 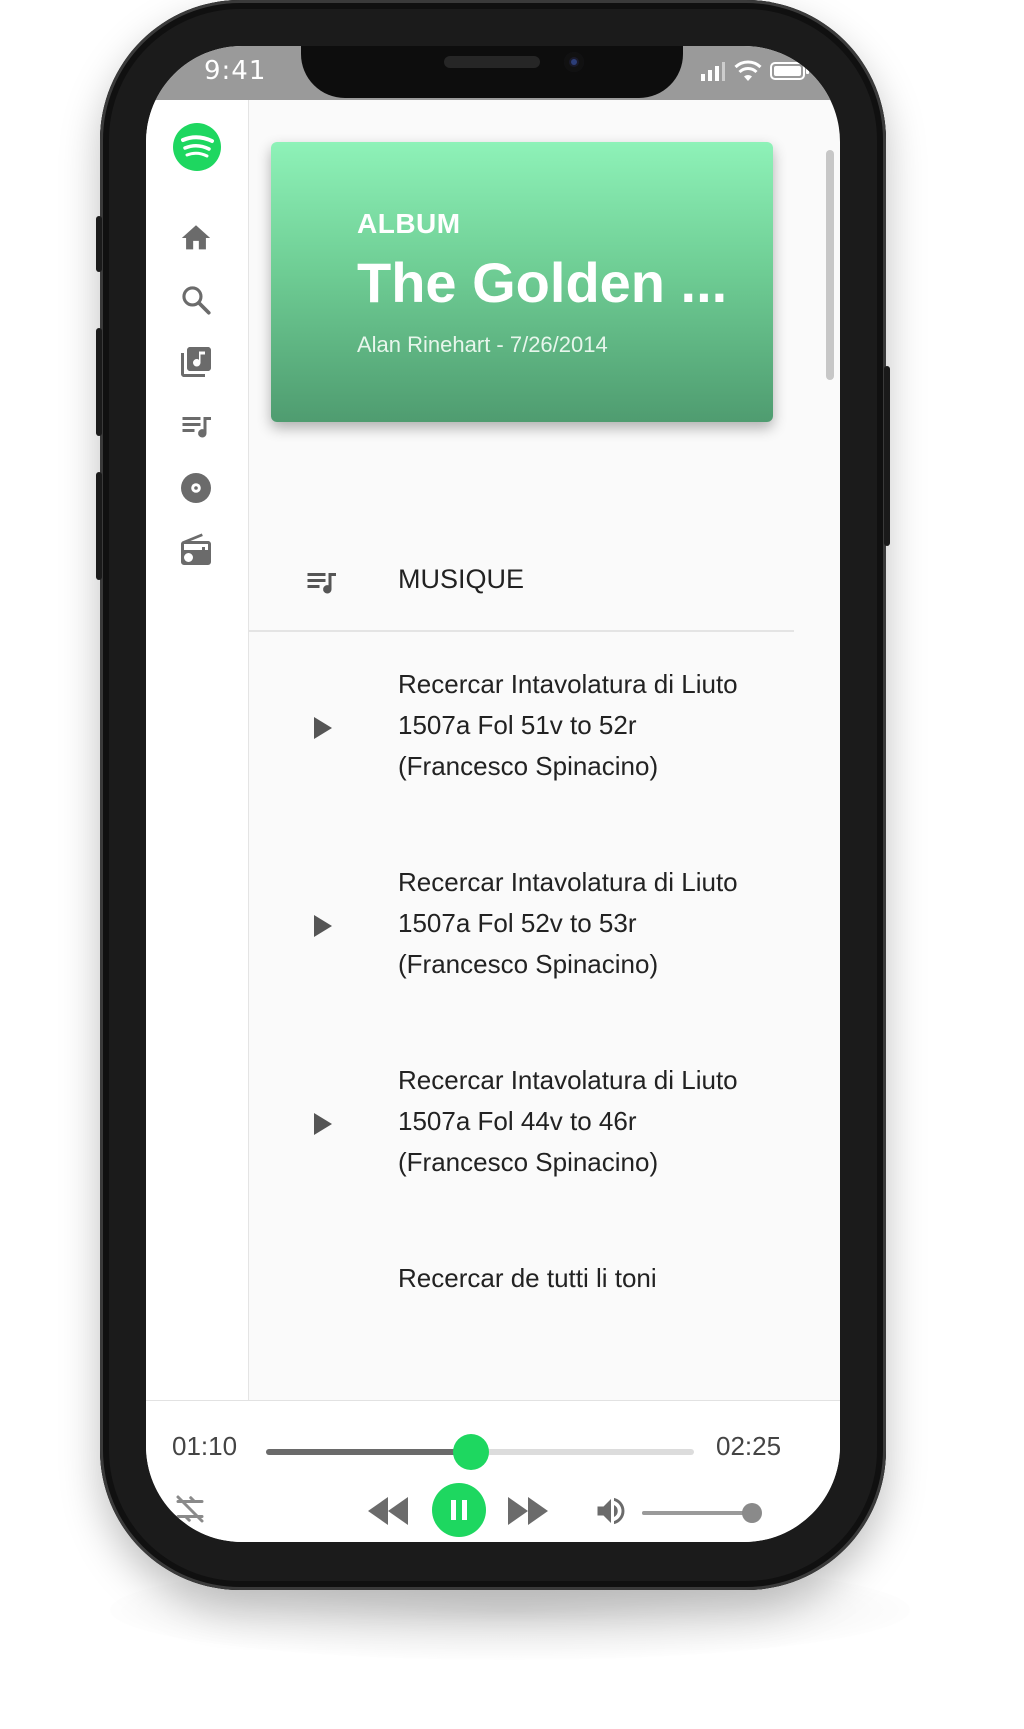 I want to click on album-disc-icon, so click(x=196, y=488).